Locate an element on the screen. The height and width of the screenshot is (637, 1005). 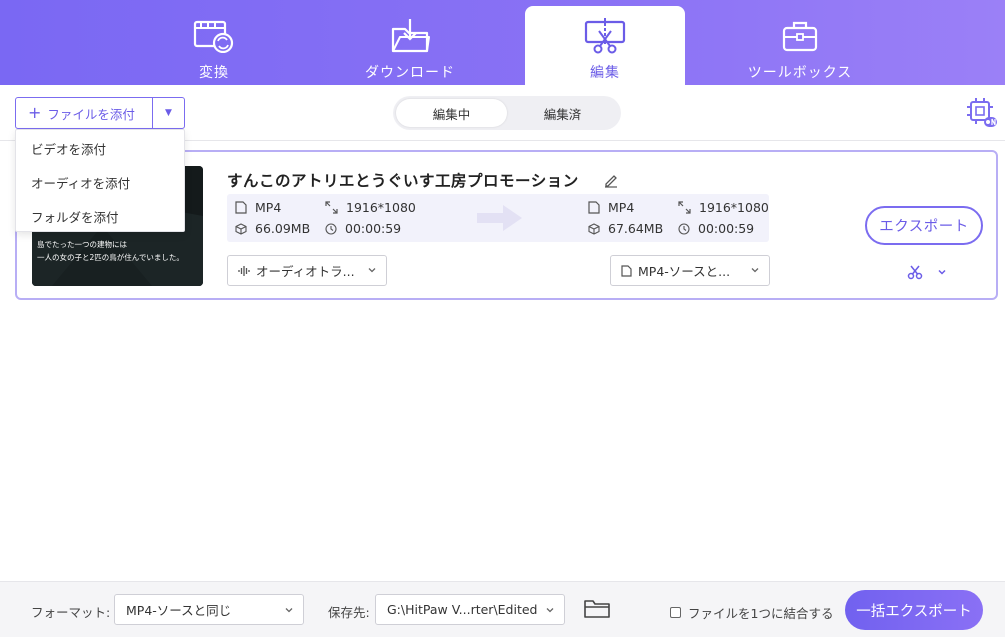
save-location-select: G:\HitPaw V...rter\Edited is located at coordinates (470, 609).